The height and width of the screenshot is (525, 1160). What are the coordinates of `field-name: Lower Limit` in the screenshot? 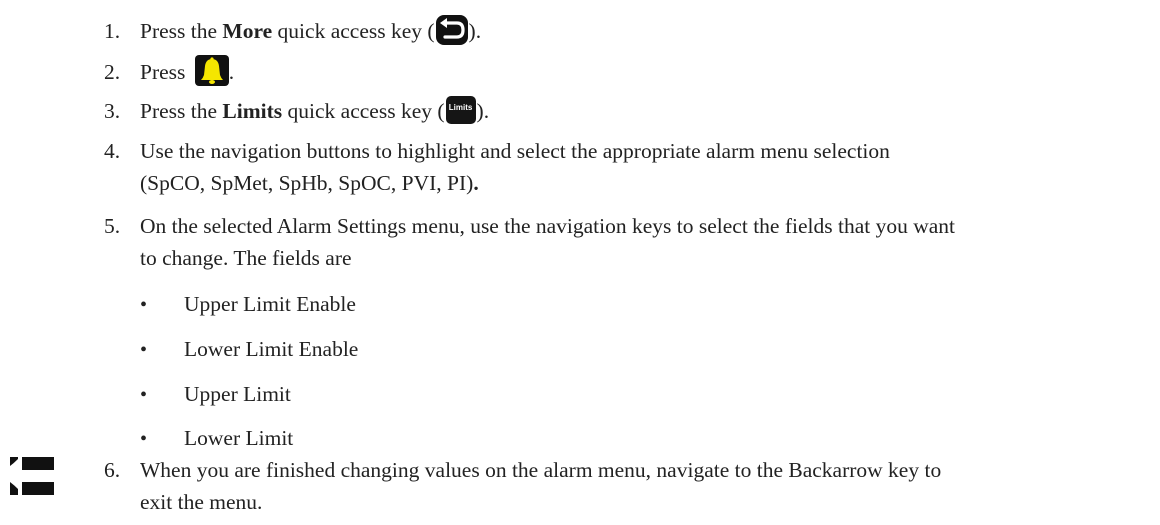 It's located at (239, 438).